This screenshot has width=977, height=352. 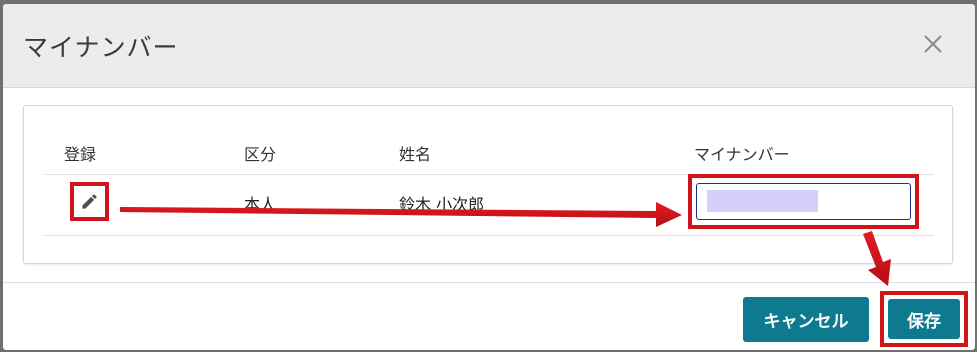 I want to click on edit-button, so click(x=89, y=201).